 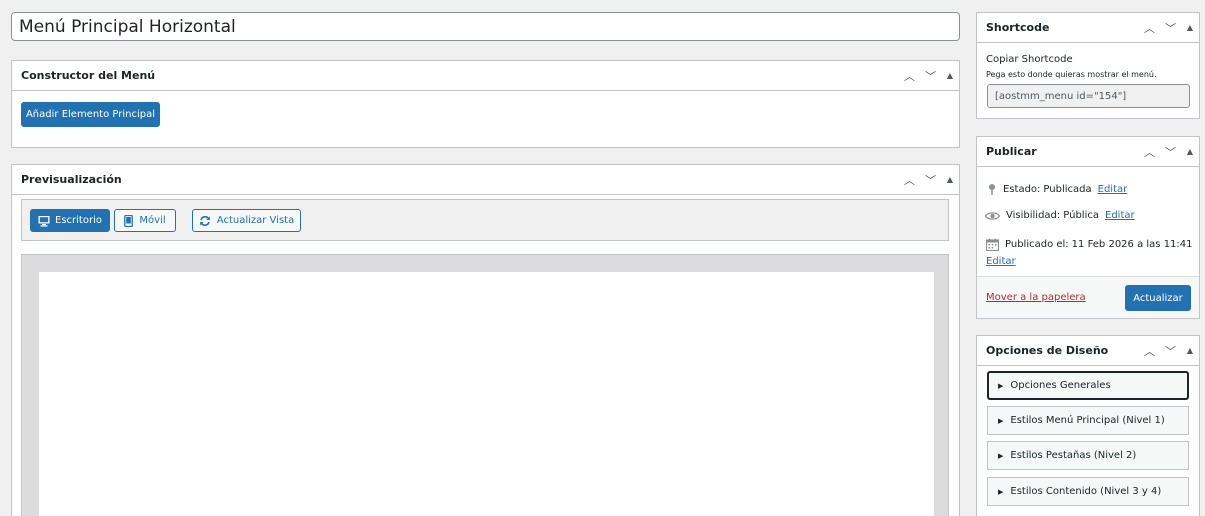 I want to click on edit-status-link: Editar, so click(x=1113, y=189).